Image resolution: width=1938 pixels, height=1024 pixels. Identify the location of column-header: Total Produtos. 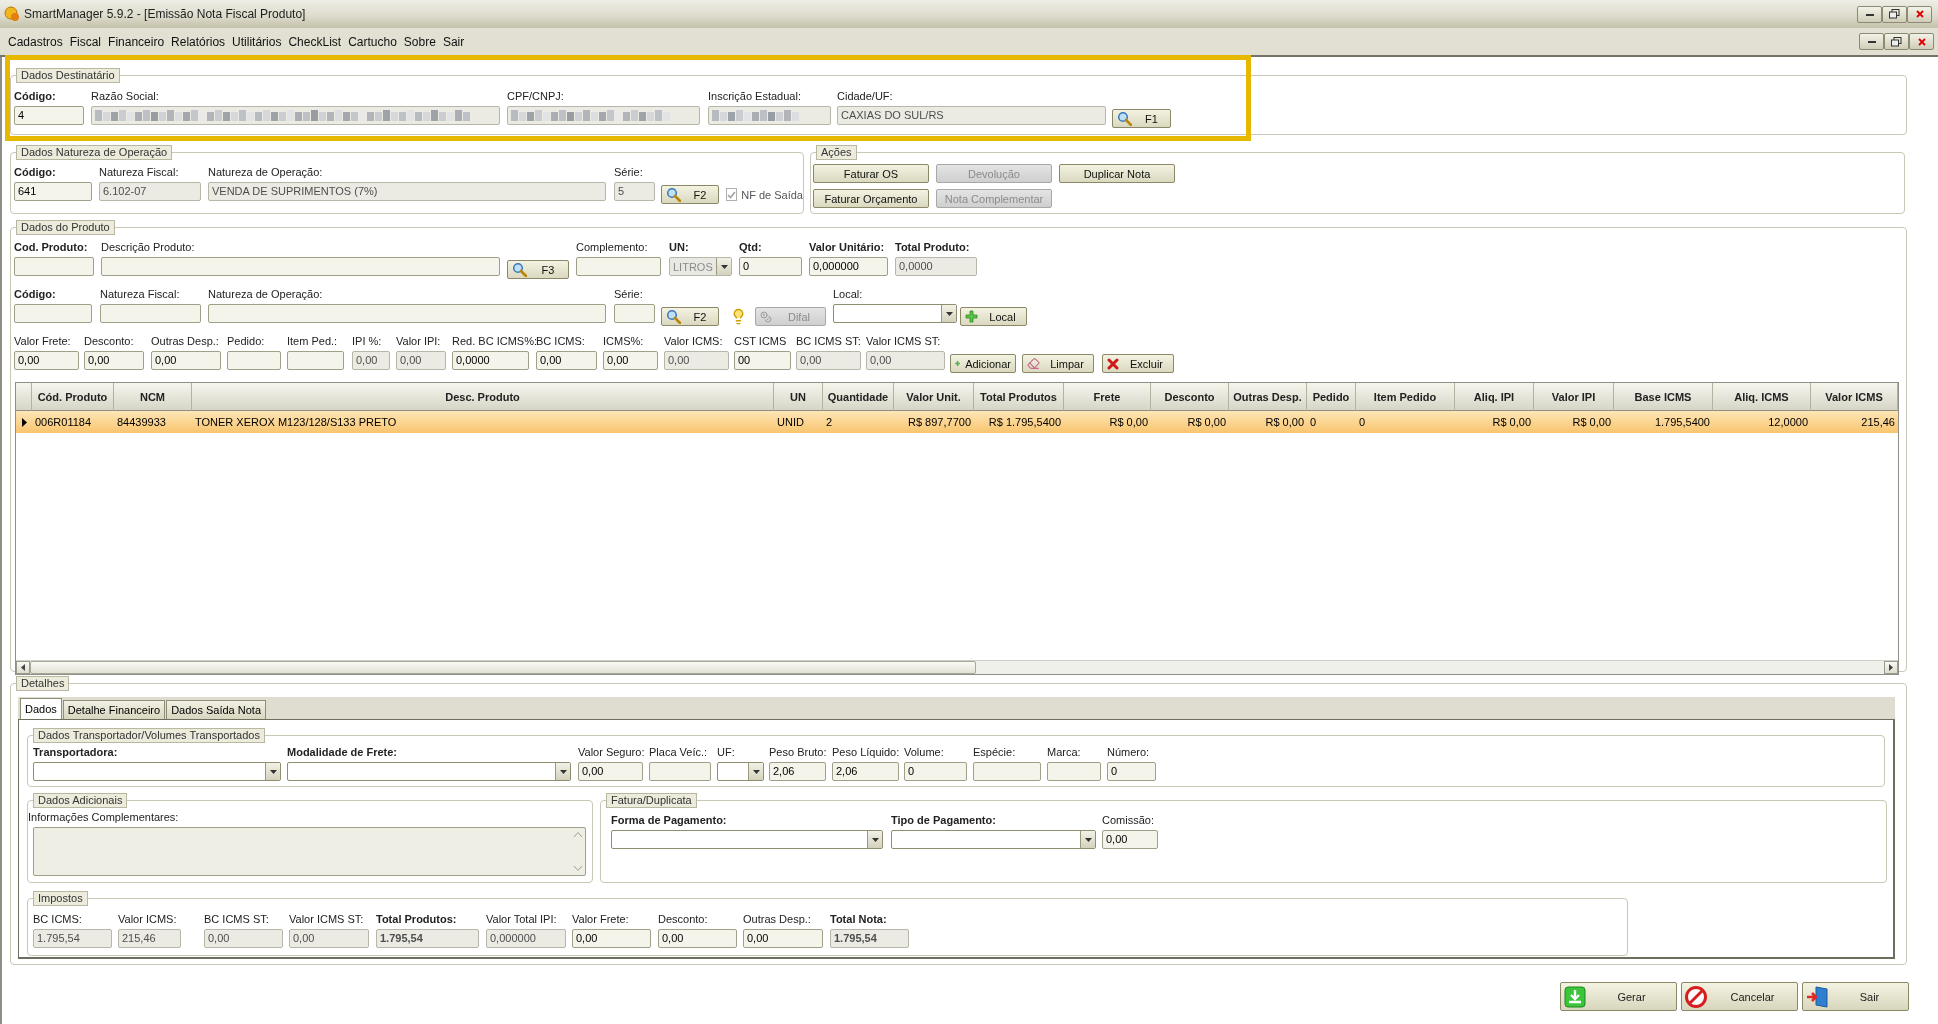
(1019, 397).